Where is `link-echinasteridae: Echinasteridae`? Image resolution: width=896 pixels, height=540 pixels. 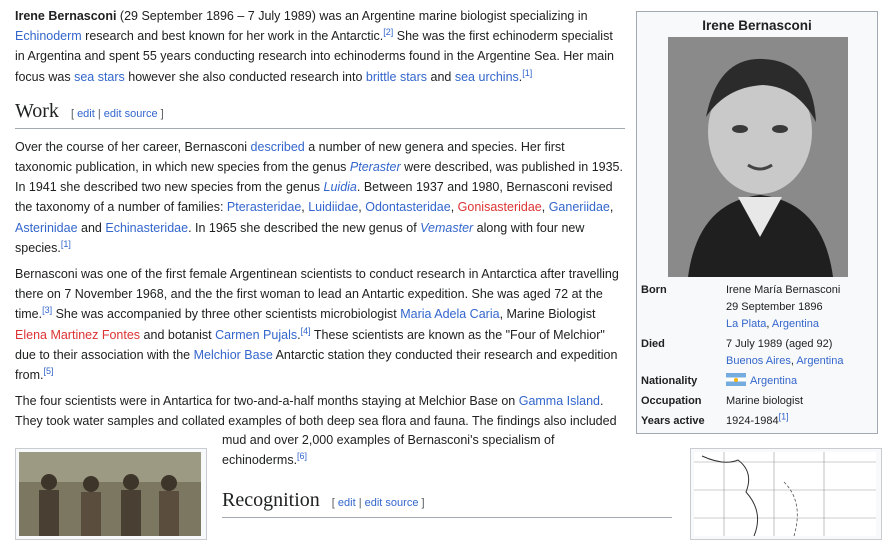
link-echinasteridae: Echinasteridae is located at coordinates (146, 228).